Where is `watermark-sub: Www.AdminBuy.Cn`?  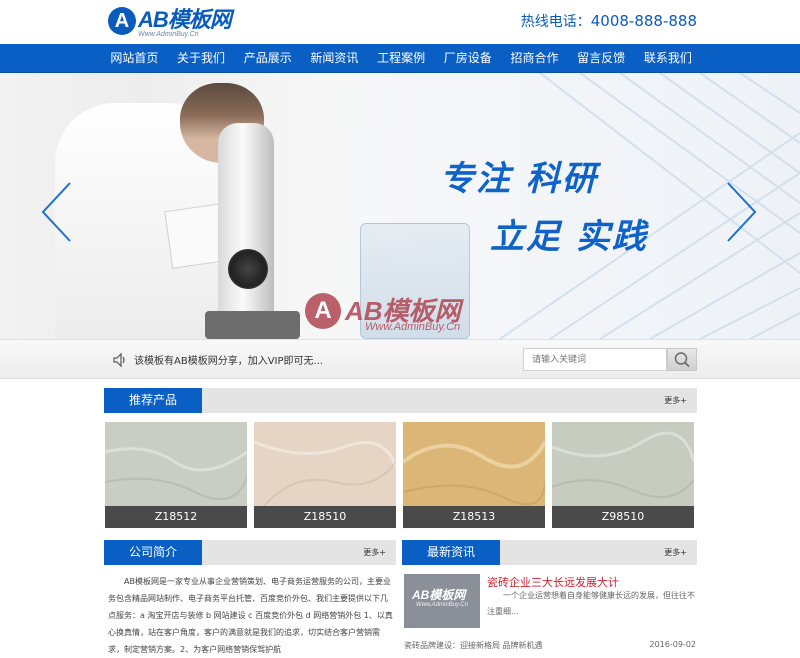
watermark-sub: Www.AdminBuy.Cn is located at coordinates (413, 327).